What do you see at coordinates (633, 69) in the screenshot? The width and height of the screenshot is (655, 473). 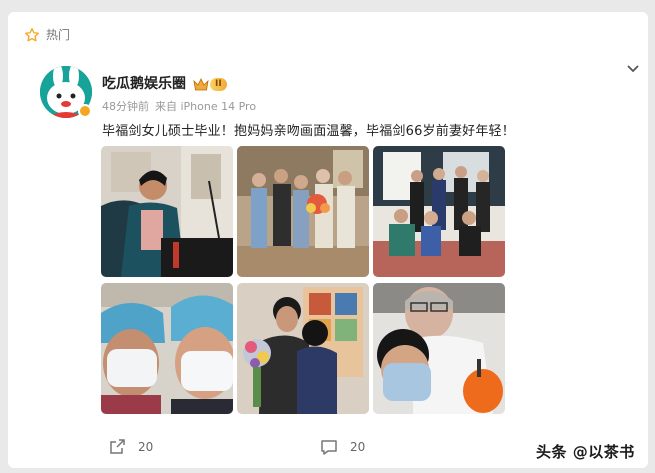 I see `chevron-down-icon` at bounding box center [633, 69].